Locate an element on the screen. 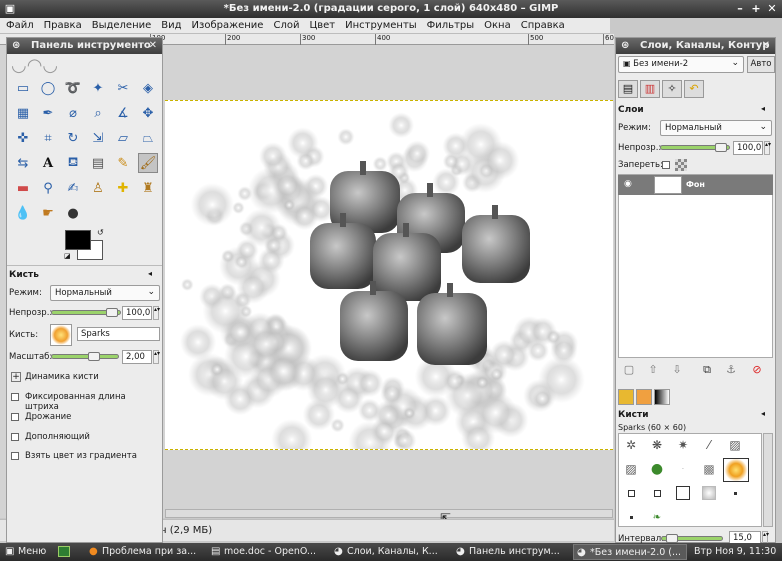  brush-name-input: Sparks is located at coordinates (118, 334).